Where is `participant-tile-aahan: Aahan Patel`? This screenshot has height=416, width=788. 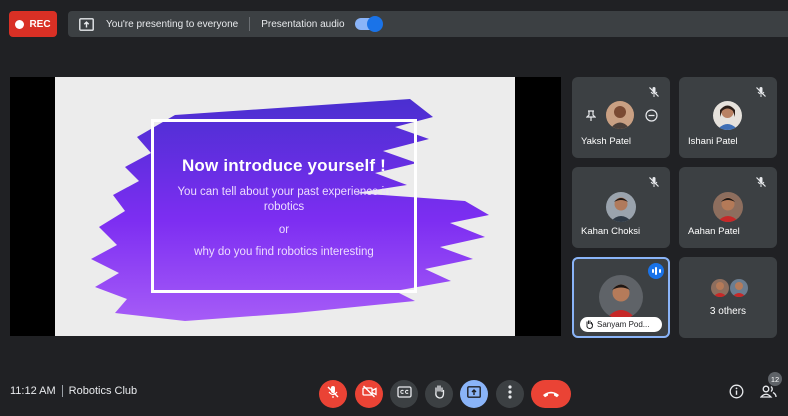 participant-tile-aahan: Aahan Patel is located at coordinates (728, 207).